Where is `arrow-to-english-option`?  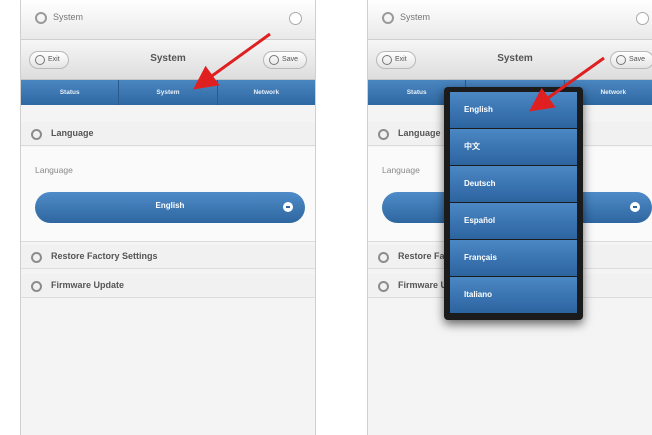 arrow-to-english-option is located at coordinates (567, 84).